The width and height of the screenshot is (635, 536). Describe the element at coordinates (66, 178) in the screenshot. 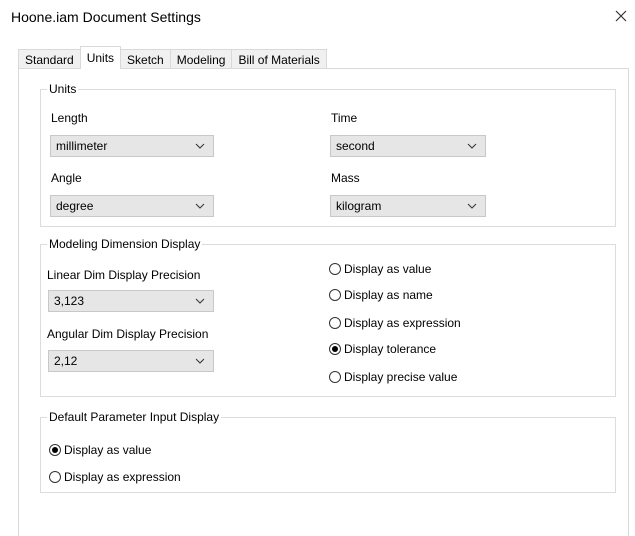

I see `angle-label: Angle` at that location.